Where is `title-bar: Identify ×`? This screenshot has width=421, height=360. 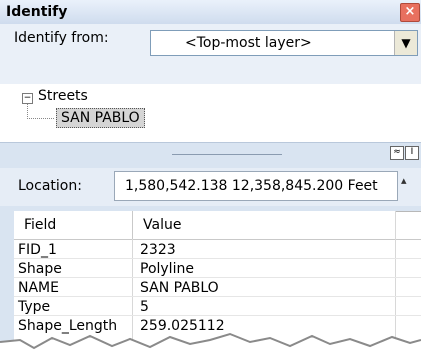
title-bar: Identify × is located at coordinates (210, 12).